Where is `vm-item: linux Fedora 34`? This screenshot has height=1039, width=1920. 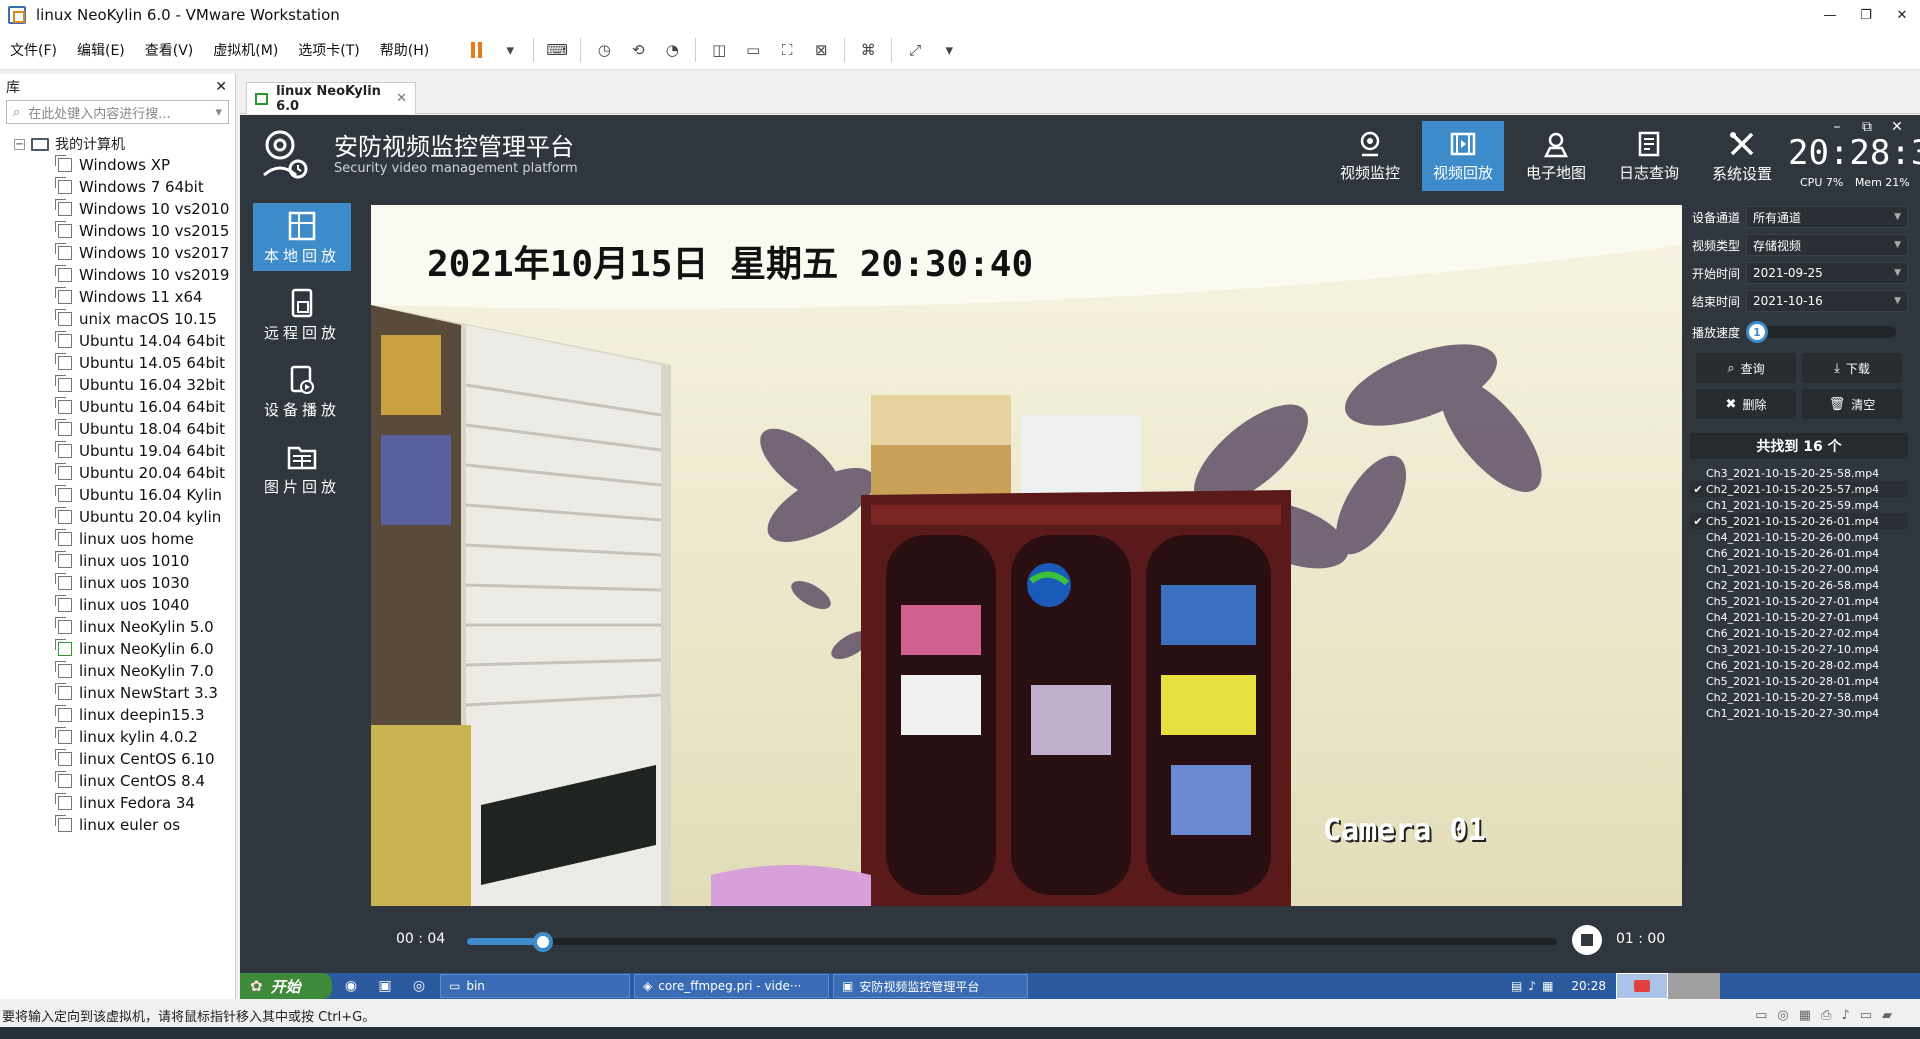 vm-item: linux Fedora 34 is located at coordinates (117, 803).